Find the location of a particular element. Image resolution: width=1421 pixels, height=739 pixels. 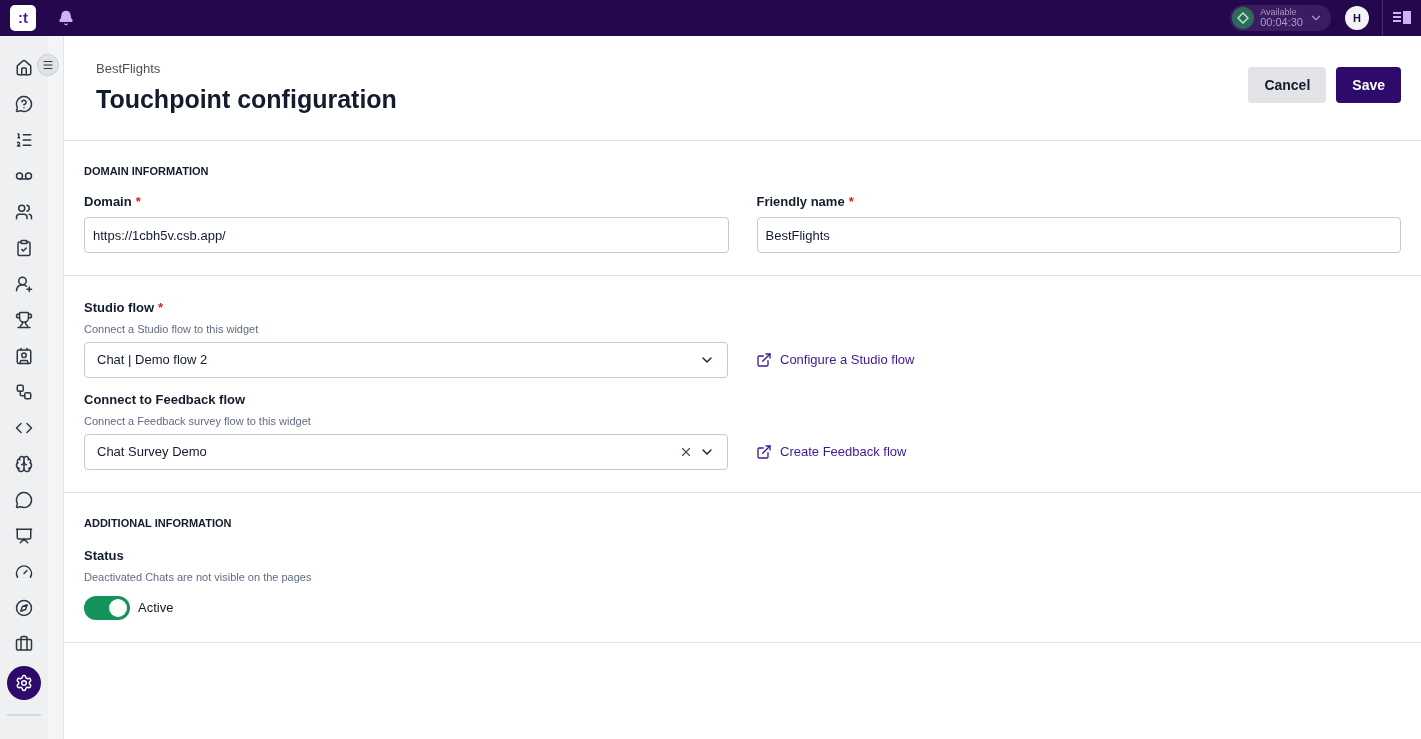

flow-icon is located at coordinates (24, 392).